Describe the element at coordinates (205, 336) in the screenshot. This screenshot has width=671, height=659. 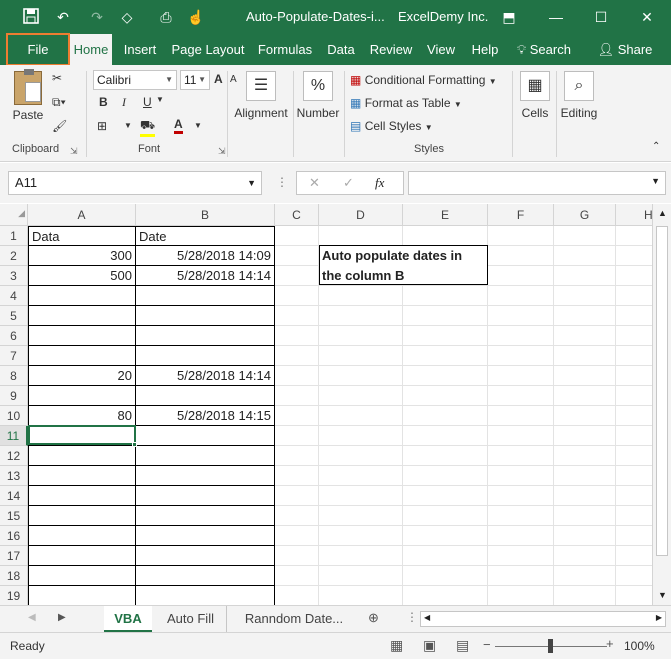
I see `cell-b6` at that location.